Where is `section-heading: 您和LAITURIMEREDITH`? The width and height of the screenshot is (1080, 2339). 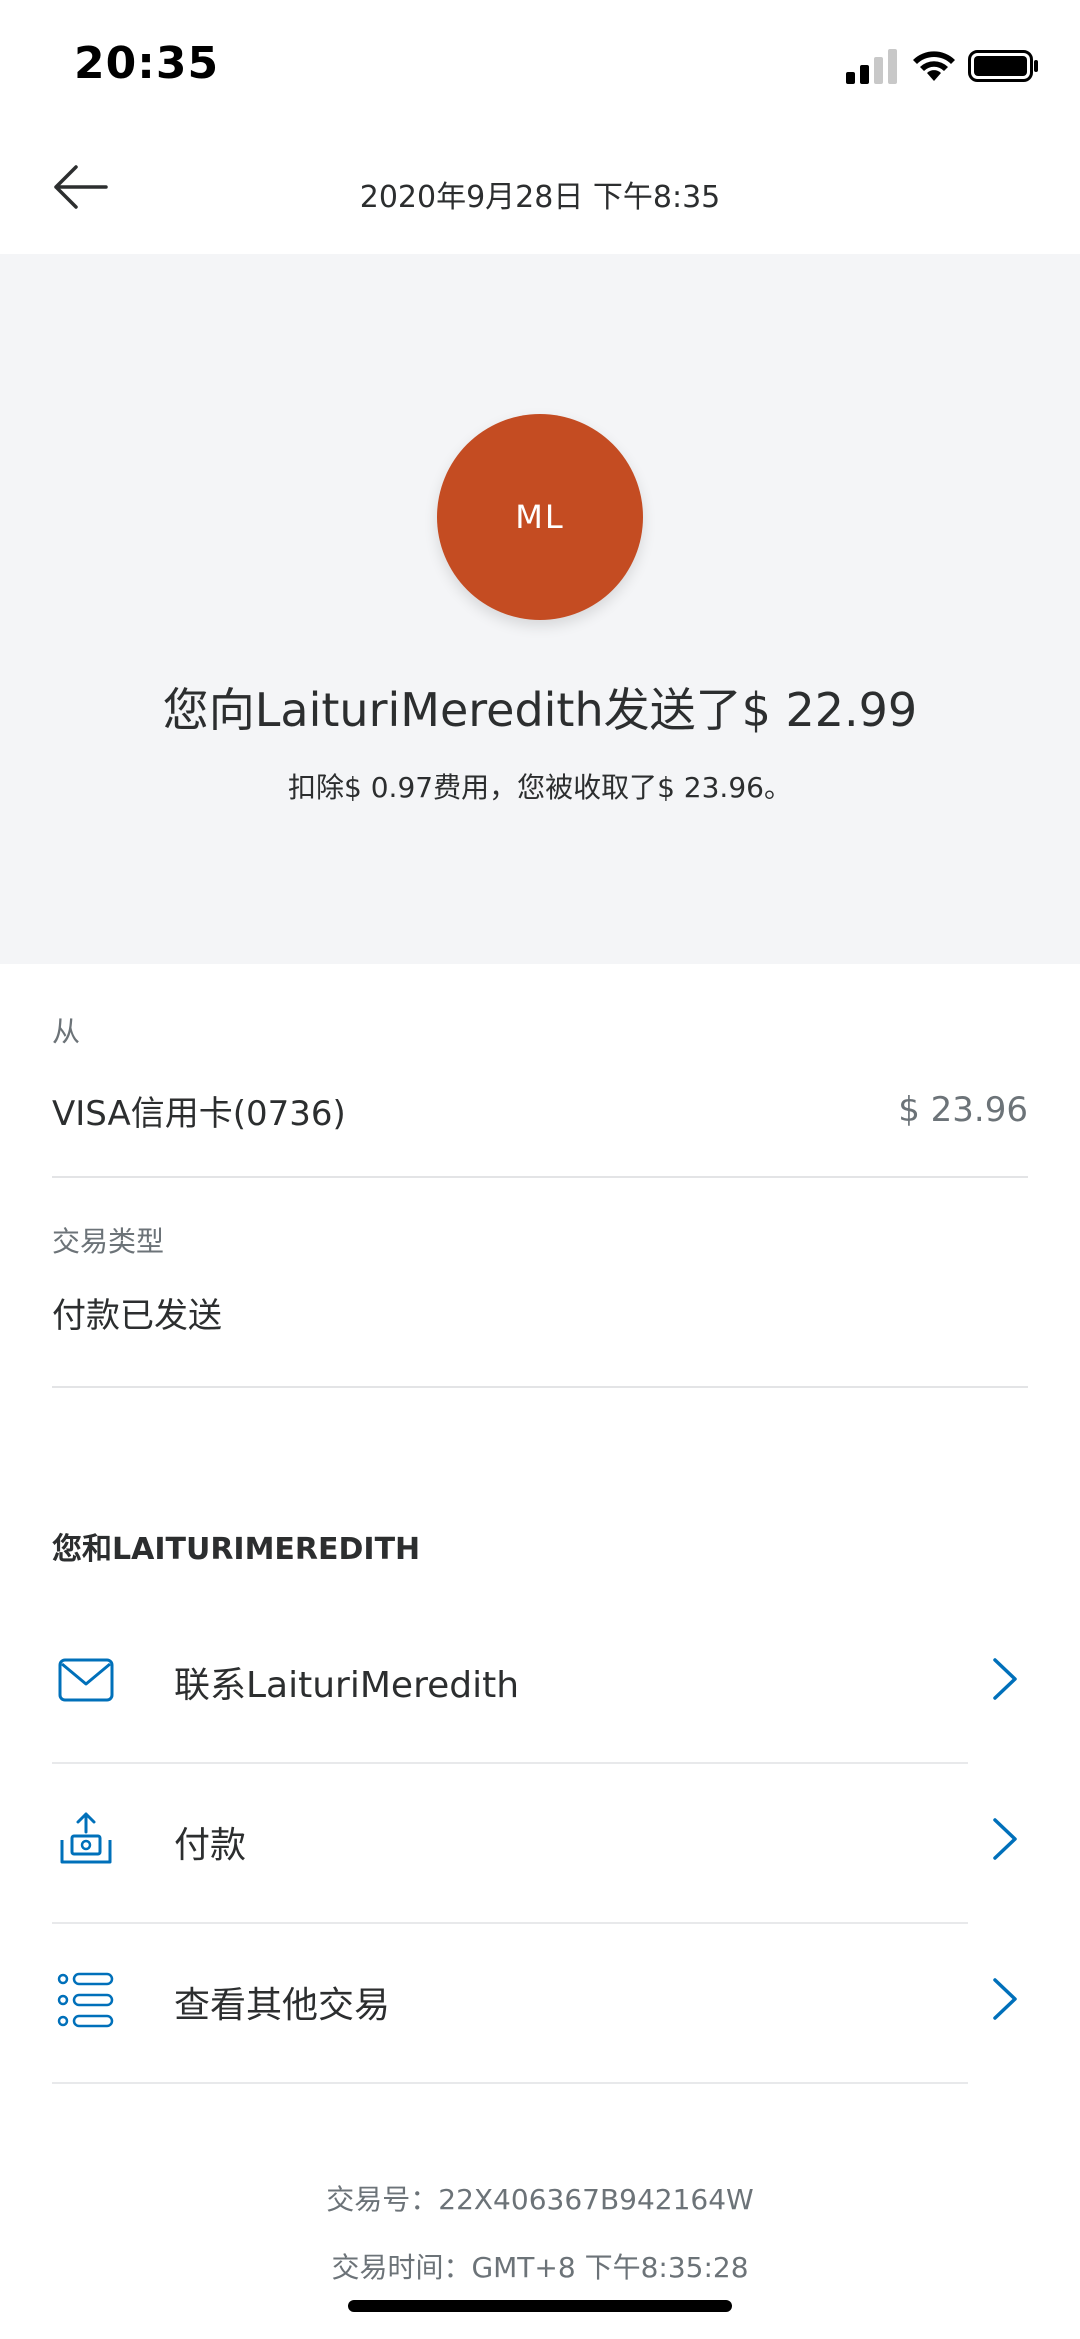
section-heading: 您和LAITURIMEREDITH is located at coordinates (236, 1549).